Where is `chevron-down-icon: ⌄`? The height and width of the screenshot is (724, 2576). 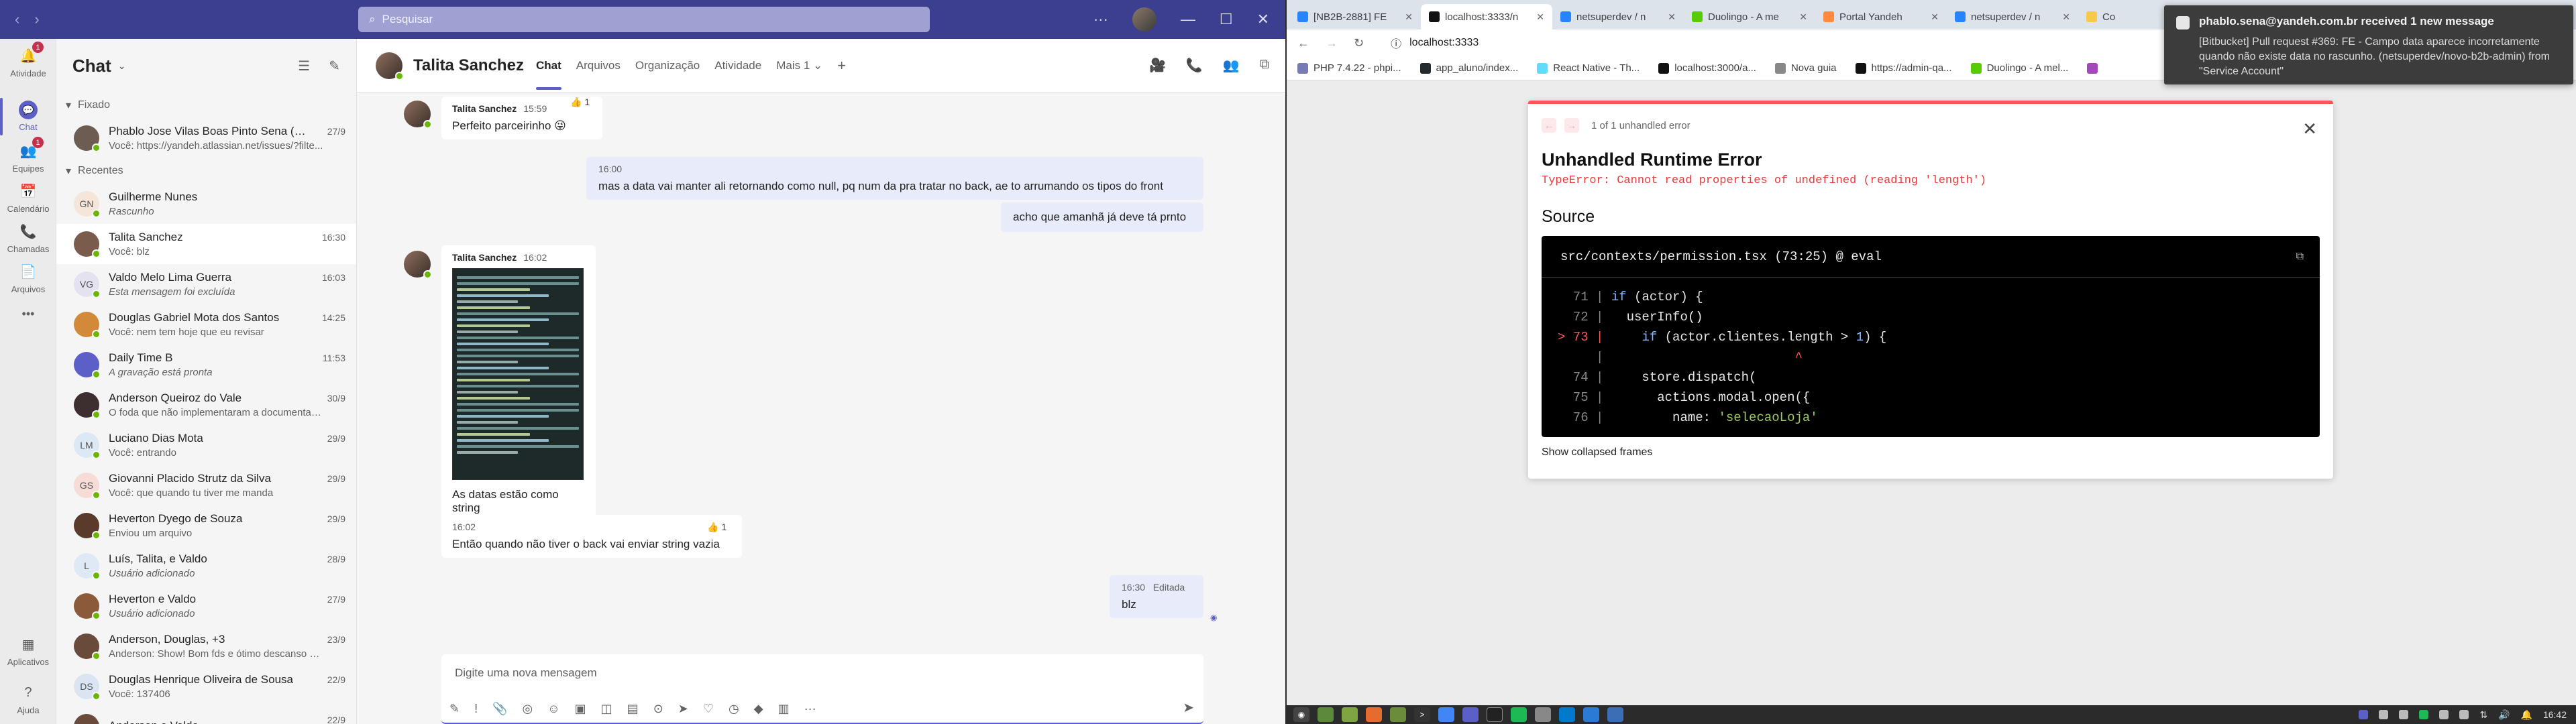 chevron-down-icon: ⌄ is located at coordinates (122, 66).